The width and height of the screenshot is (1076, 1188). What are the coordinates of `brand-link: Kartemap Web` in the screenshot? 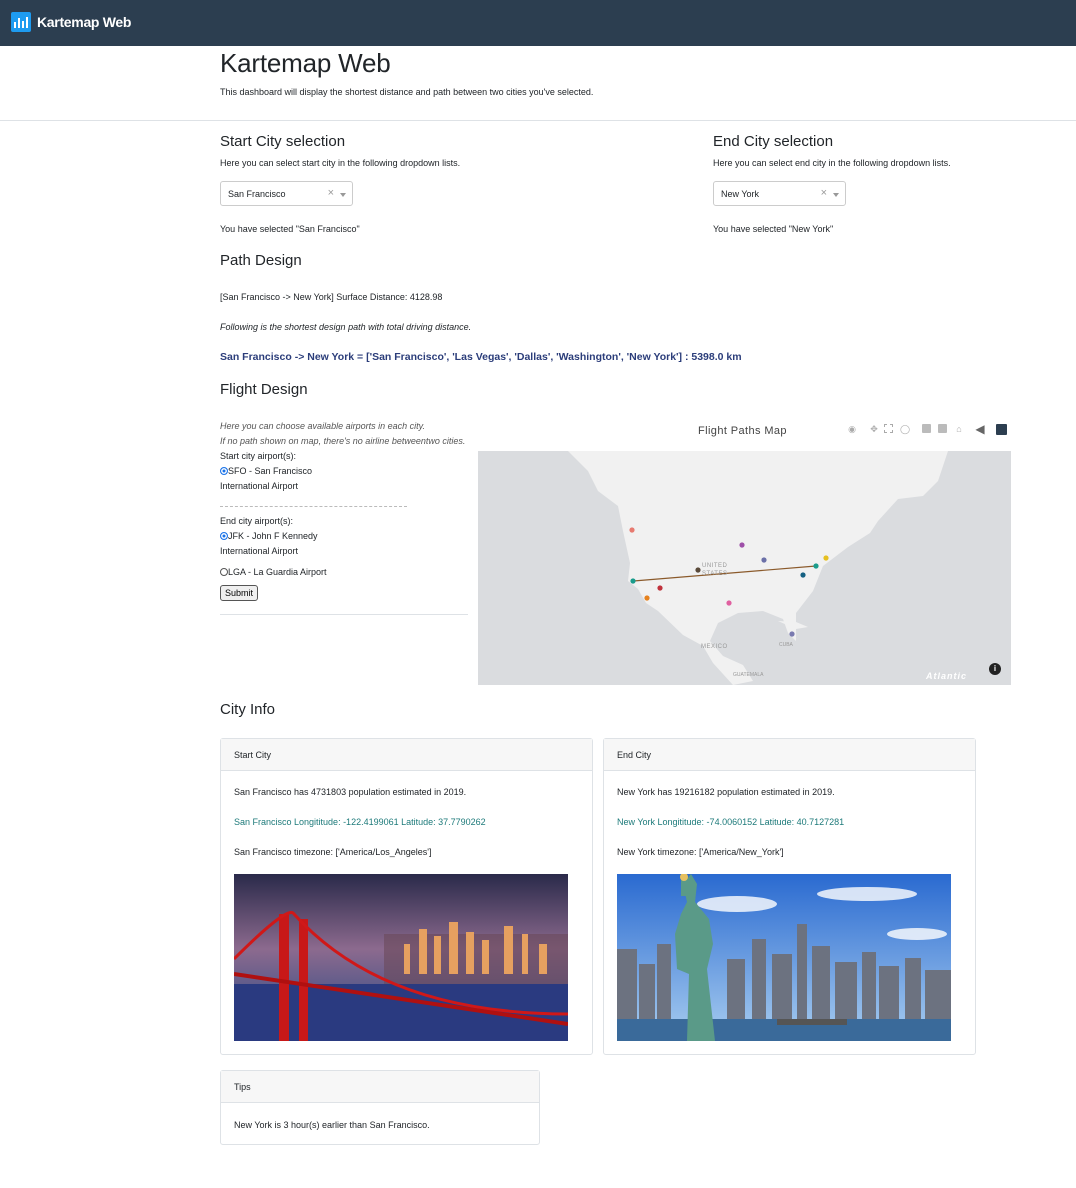 It's located at (71, 22).